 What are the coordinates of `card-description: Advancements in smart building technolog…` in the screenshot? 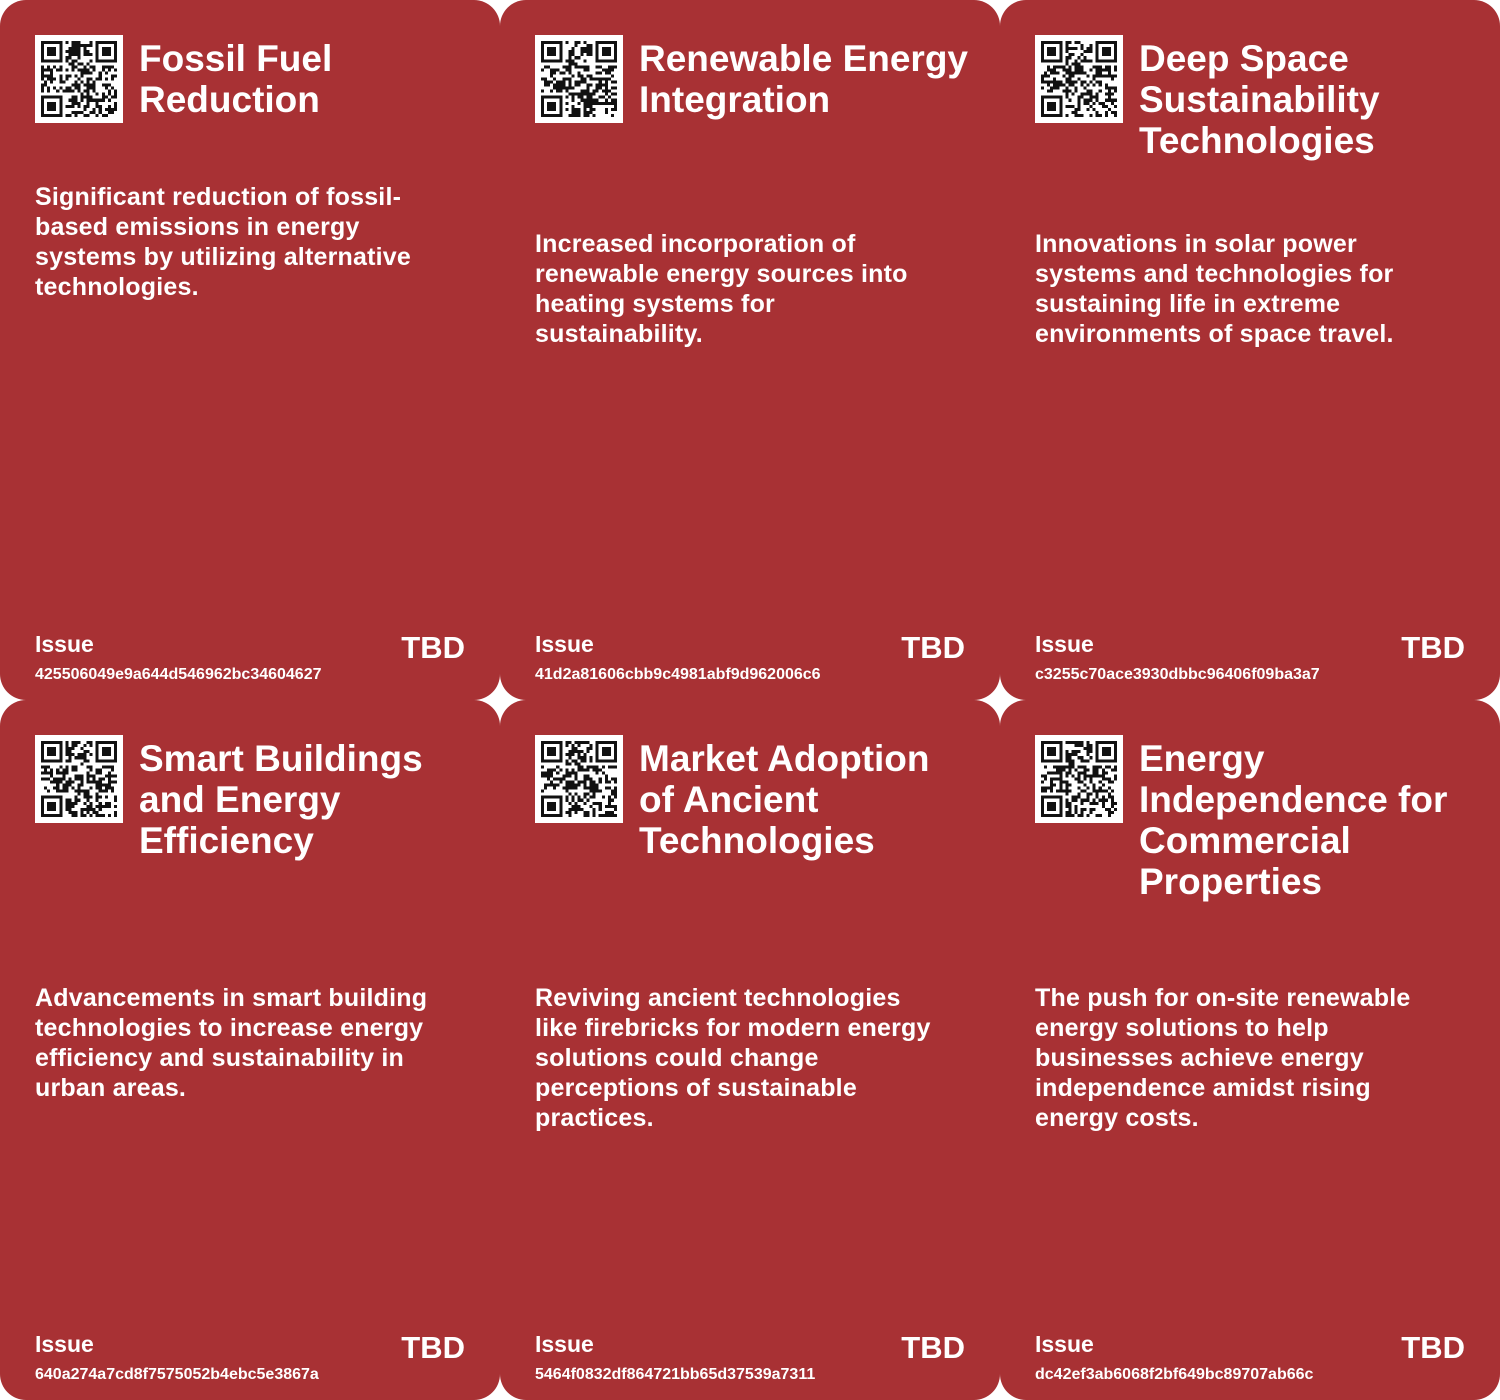 It's located at (231, 1043).